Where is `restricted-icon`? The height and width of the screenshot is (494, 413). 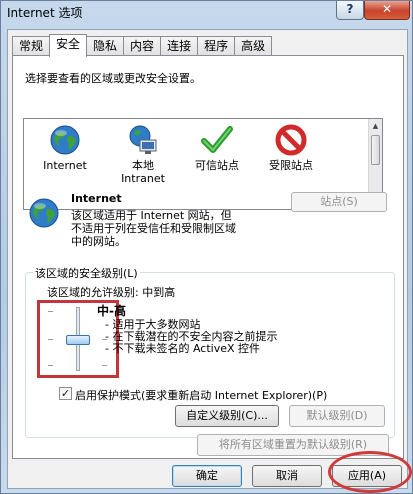
restricted-icon is located at coordinates (291, 140).